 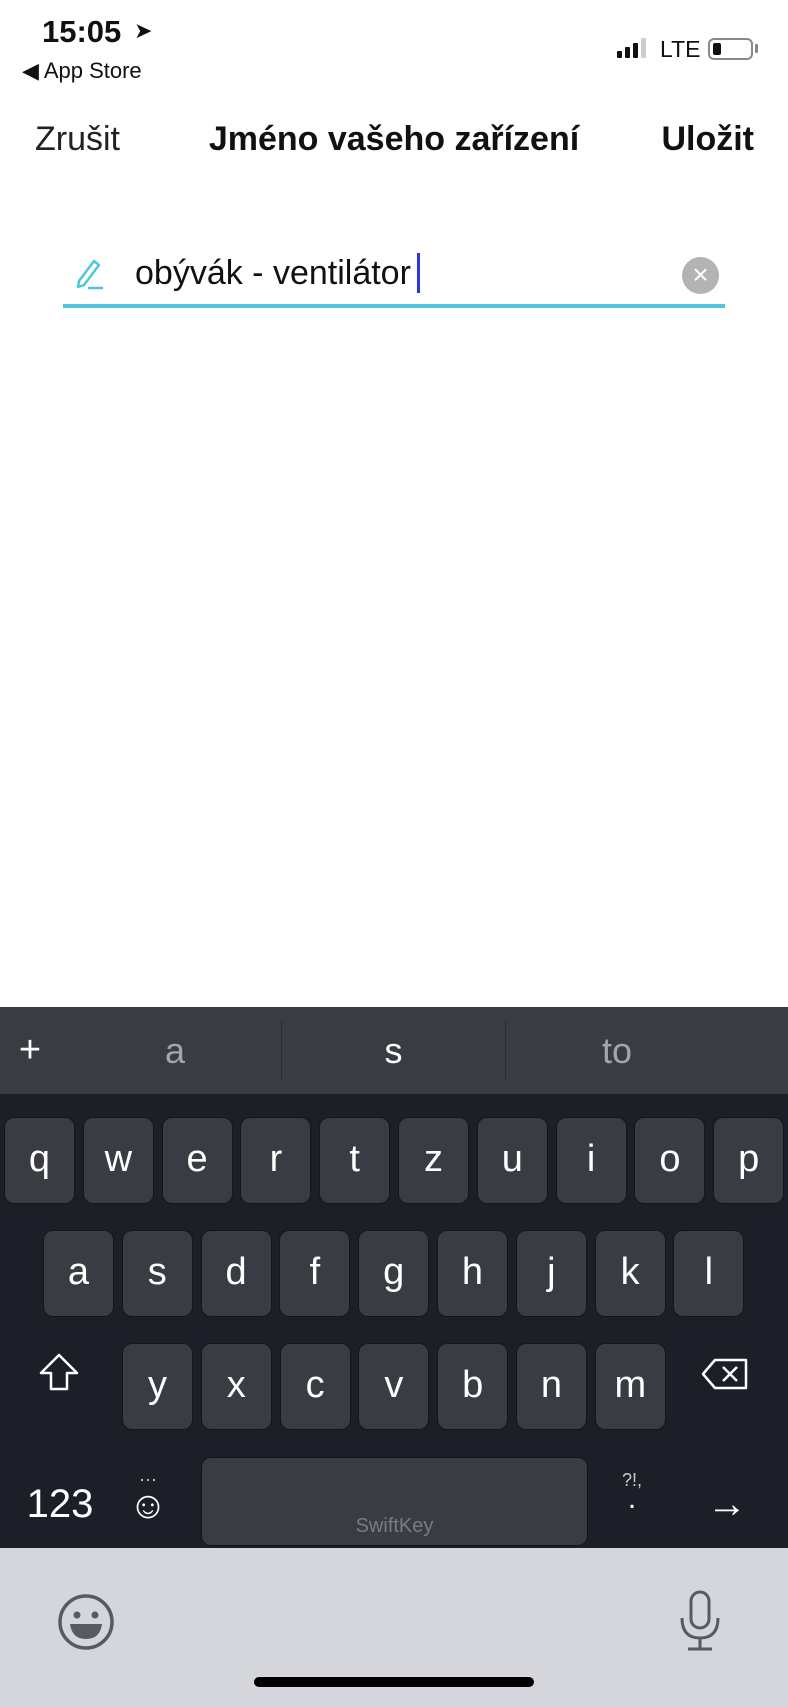 I want to click on key-s: s, so click(x=157, y=1273).